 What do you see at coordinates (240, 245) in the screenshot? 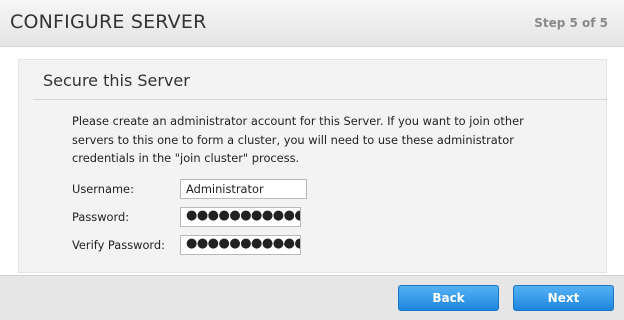
I see `verify-password-field: ●●●●●●●●●●●` at bounding box center [240, 245].